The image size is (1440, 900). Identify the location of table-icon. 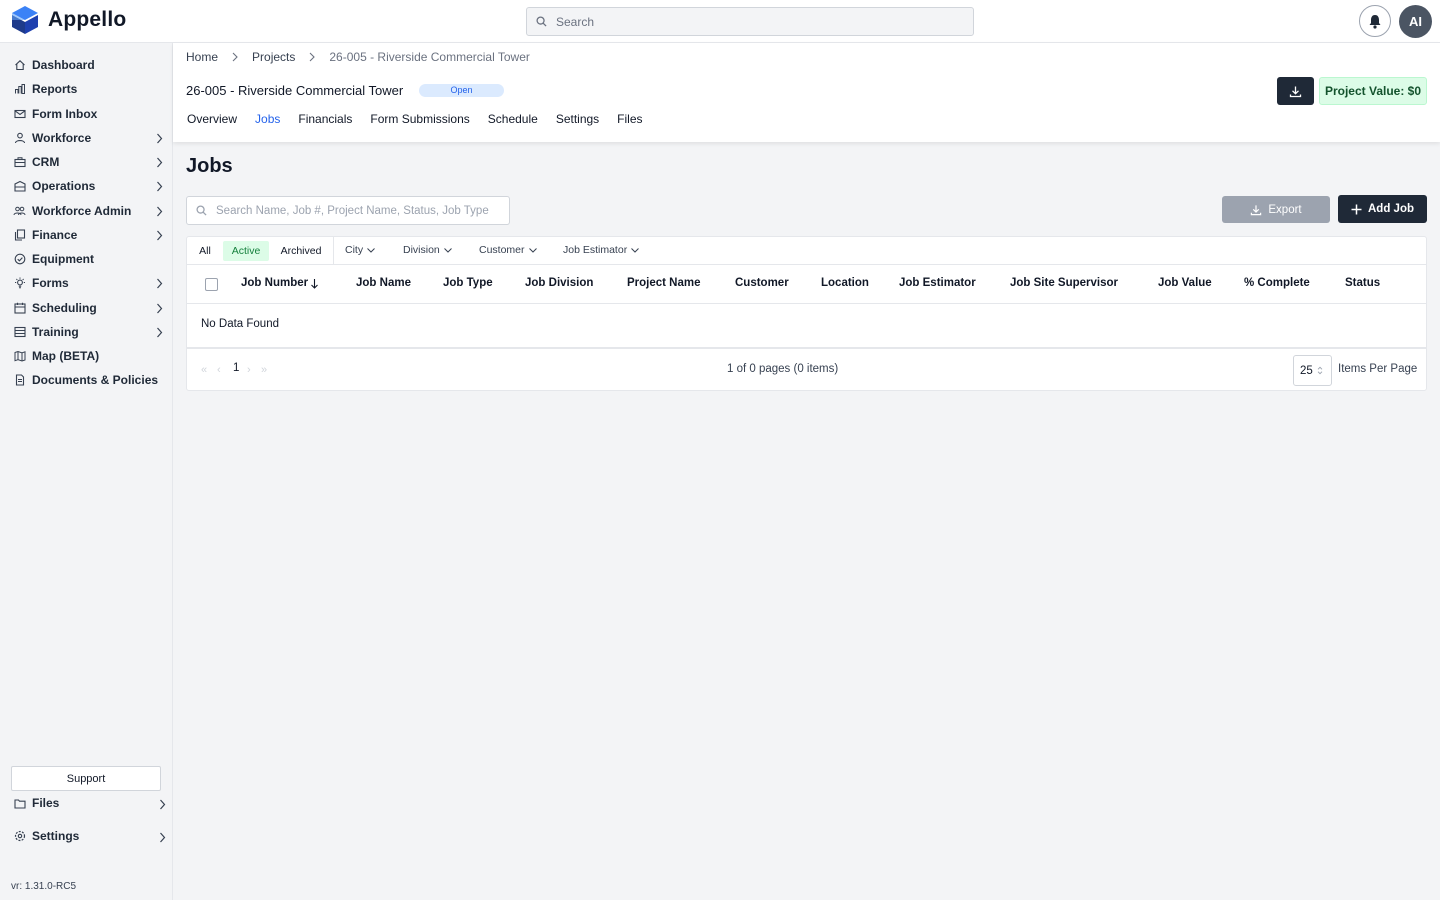
(19, 332).